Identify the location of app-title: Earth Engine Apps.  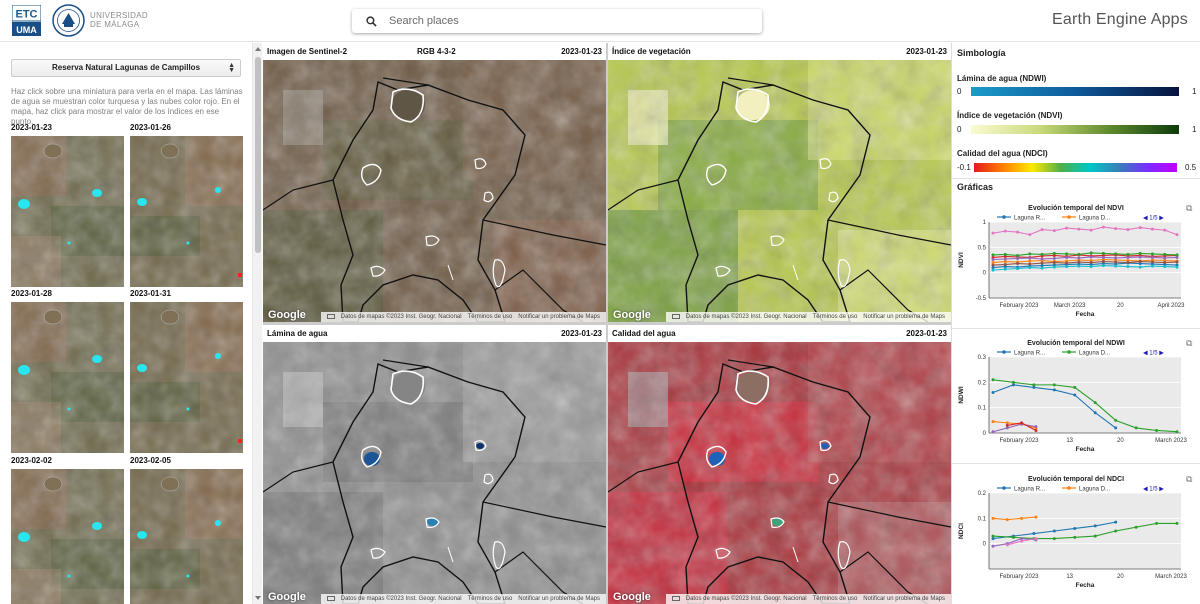
(1120, 20).